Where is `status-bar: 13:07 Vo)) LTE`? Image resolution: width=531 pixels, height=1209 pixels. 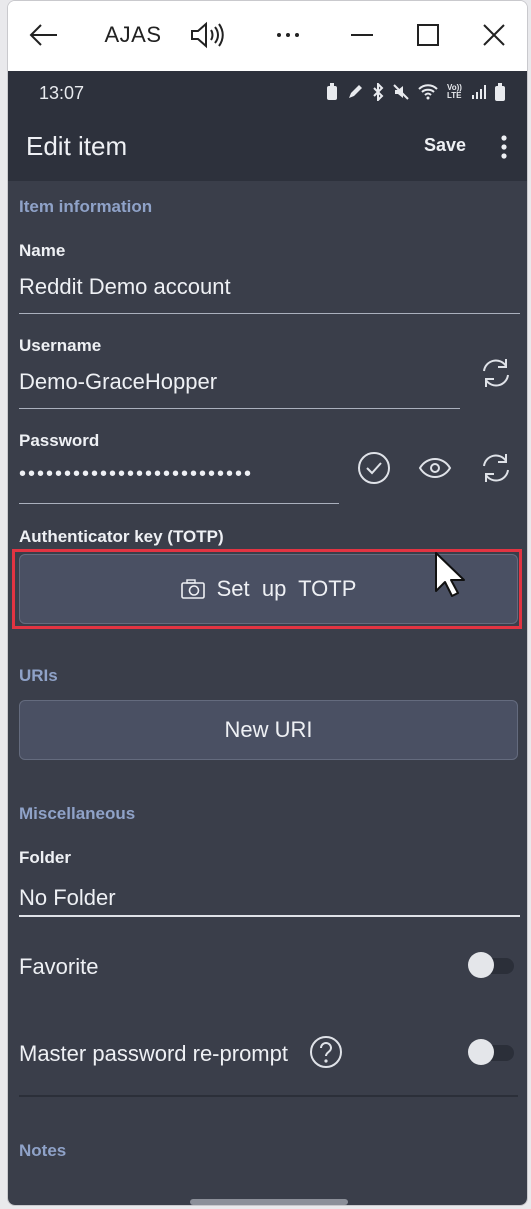
status-bar: 13:07 Vo)) LTE is located at coordinates (267, 93).